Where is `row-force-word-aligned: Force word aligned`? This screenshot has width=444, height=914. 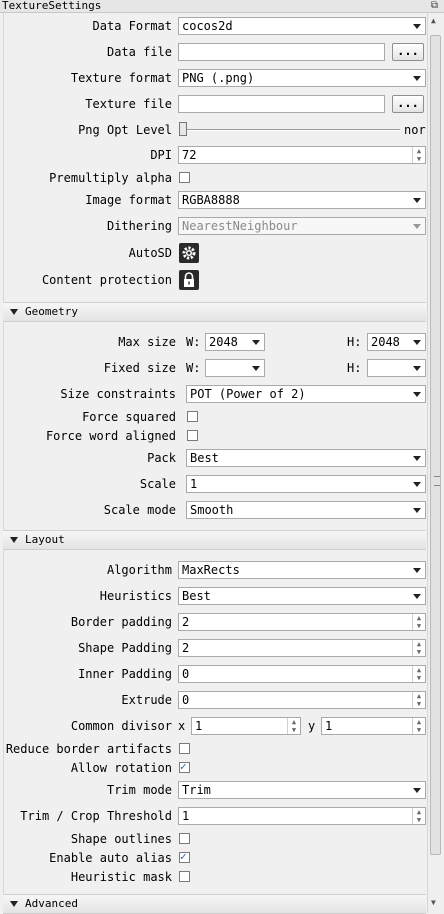 row-force-word-aligned: Force word aligned is located at coordinates (88, 436).